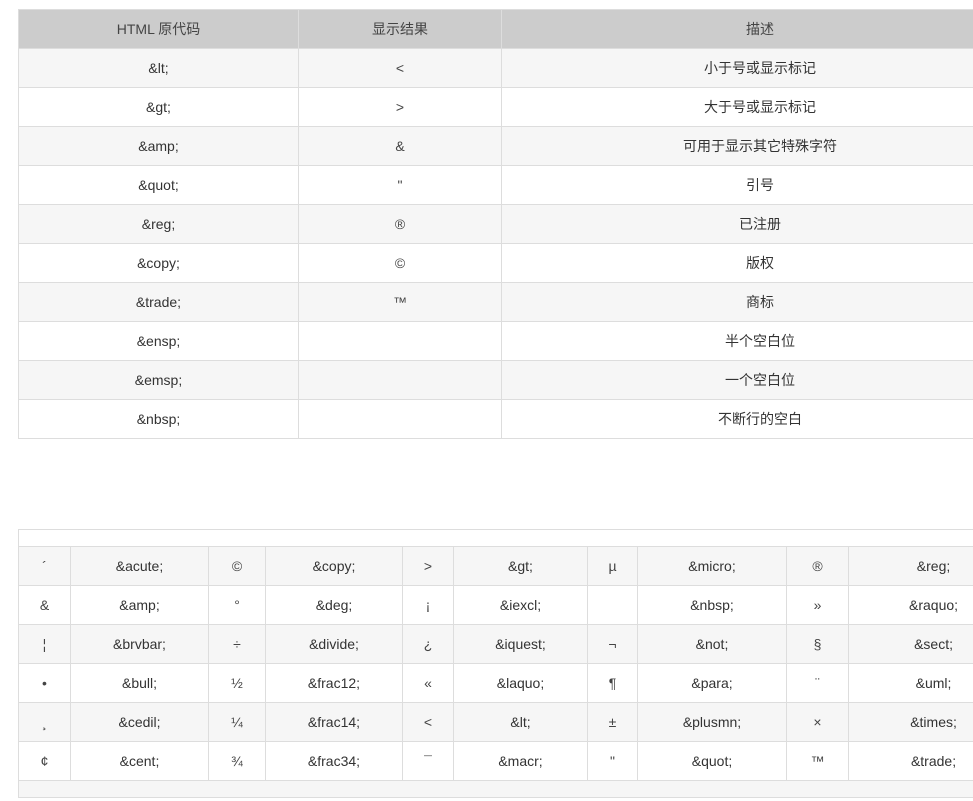  What do you see at coordinates (817, 722) in the screenshot?
I see `symbol-cell: ×` at bounding box center [817, 722].